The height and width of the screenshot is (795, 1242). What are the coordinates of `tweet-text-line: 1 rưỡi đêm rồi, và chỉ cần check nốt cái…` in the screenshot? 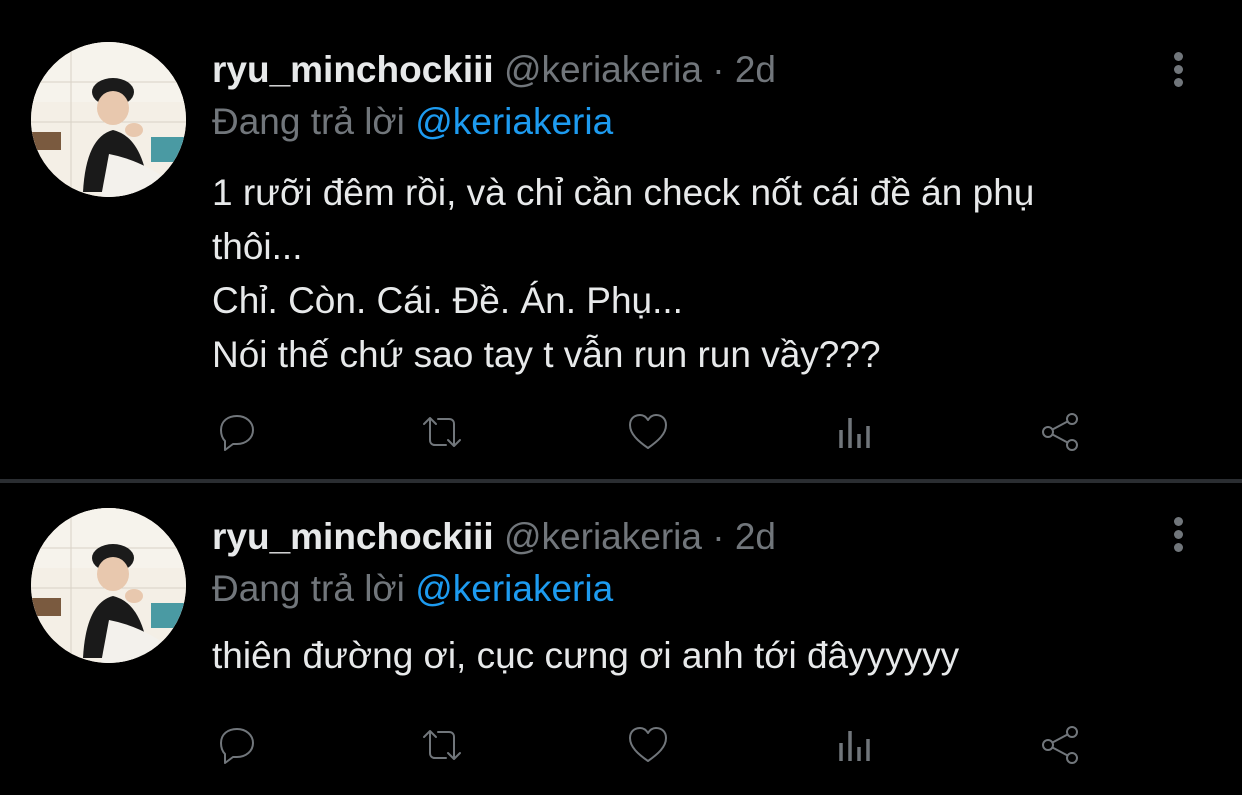 It's located at (623, 192).